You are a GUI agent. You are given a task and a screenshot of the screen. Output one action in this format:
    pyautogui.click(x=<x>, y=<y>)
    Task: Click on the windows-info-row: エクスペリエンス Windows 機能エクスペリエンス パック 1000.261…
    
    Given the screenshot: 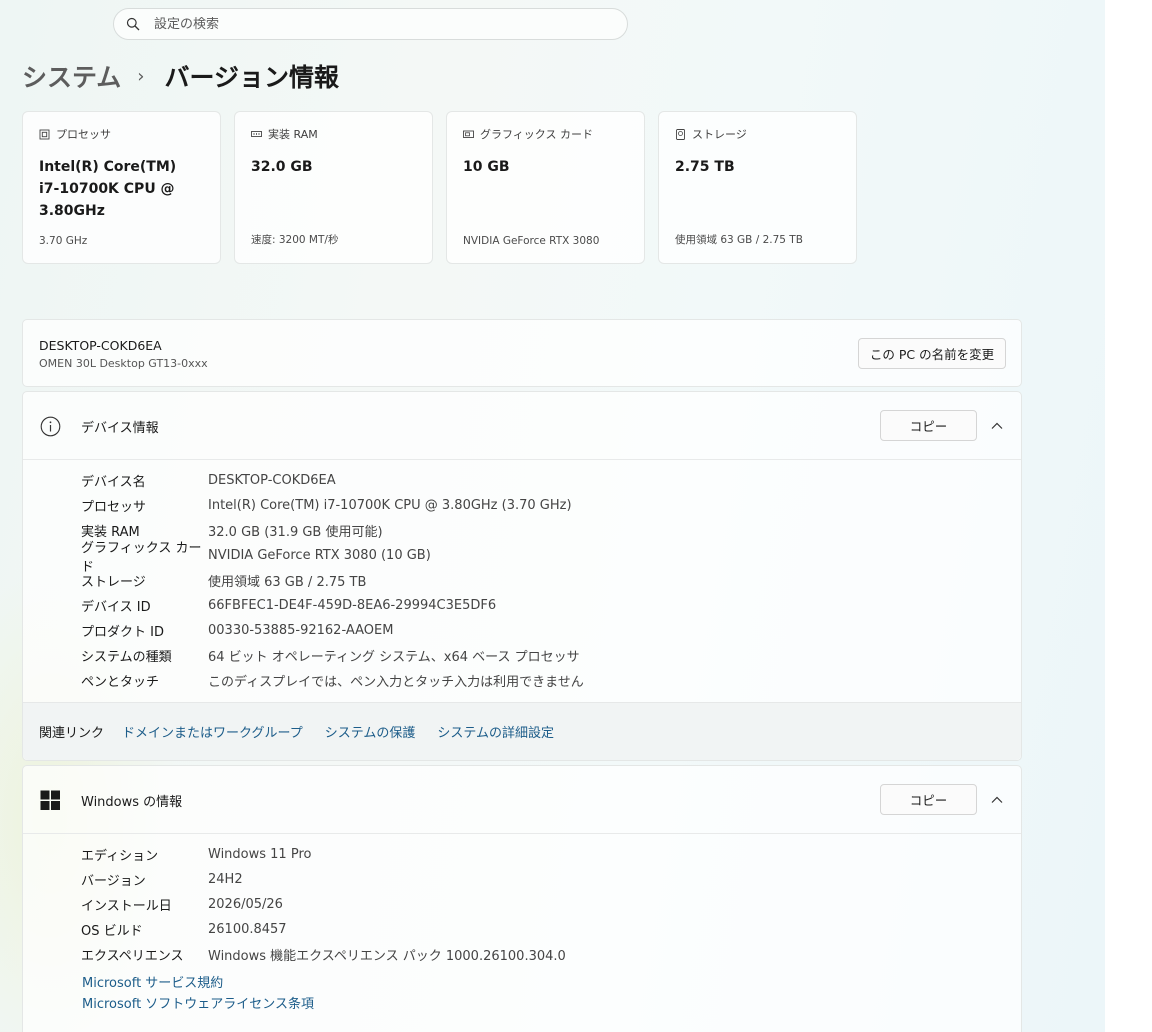 What is the action you would take?
    pyautogui.click(x=551, y=954)
    